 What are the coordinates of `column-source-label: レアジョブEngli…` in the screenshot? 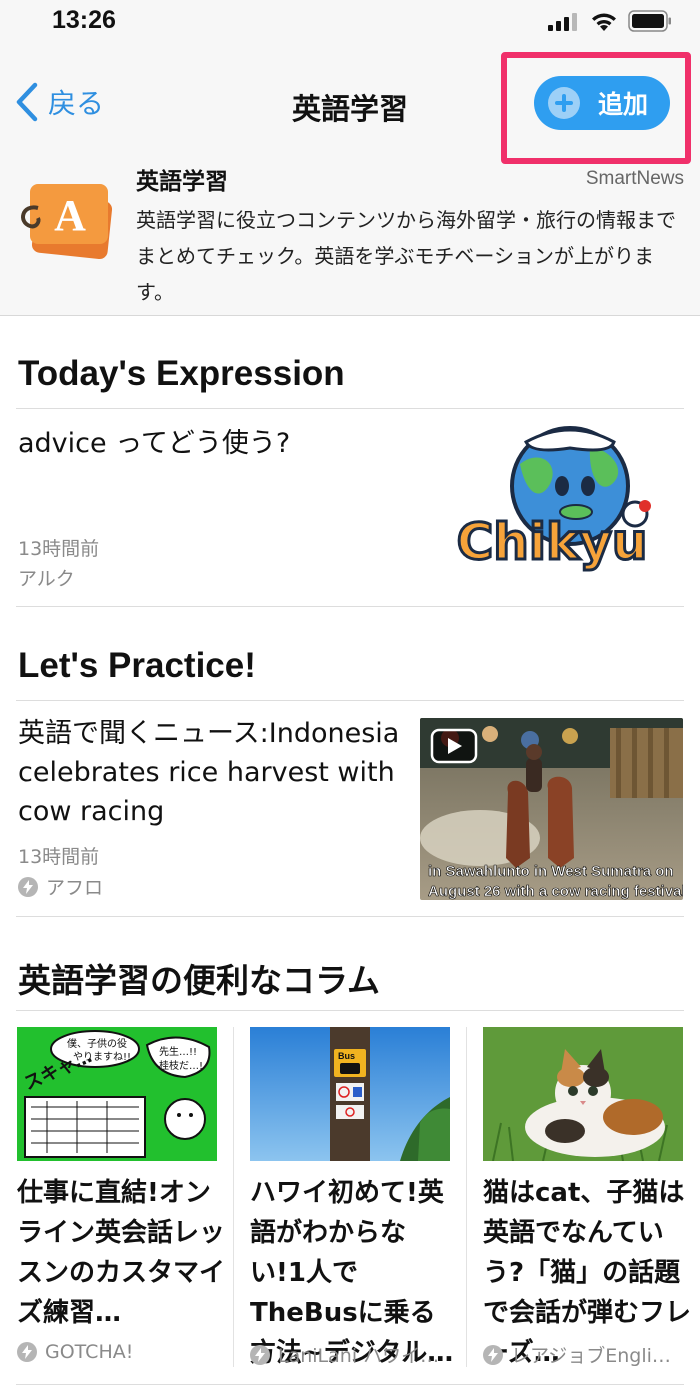 It's located at (591, 1356).